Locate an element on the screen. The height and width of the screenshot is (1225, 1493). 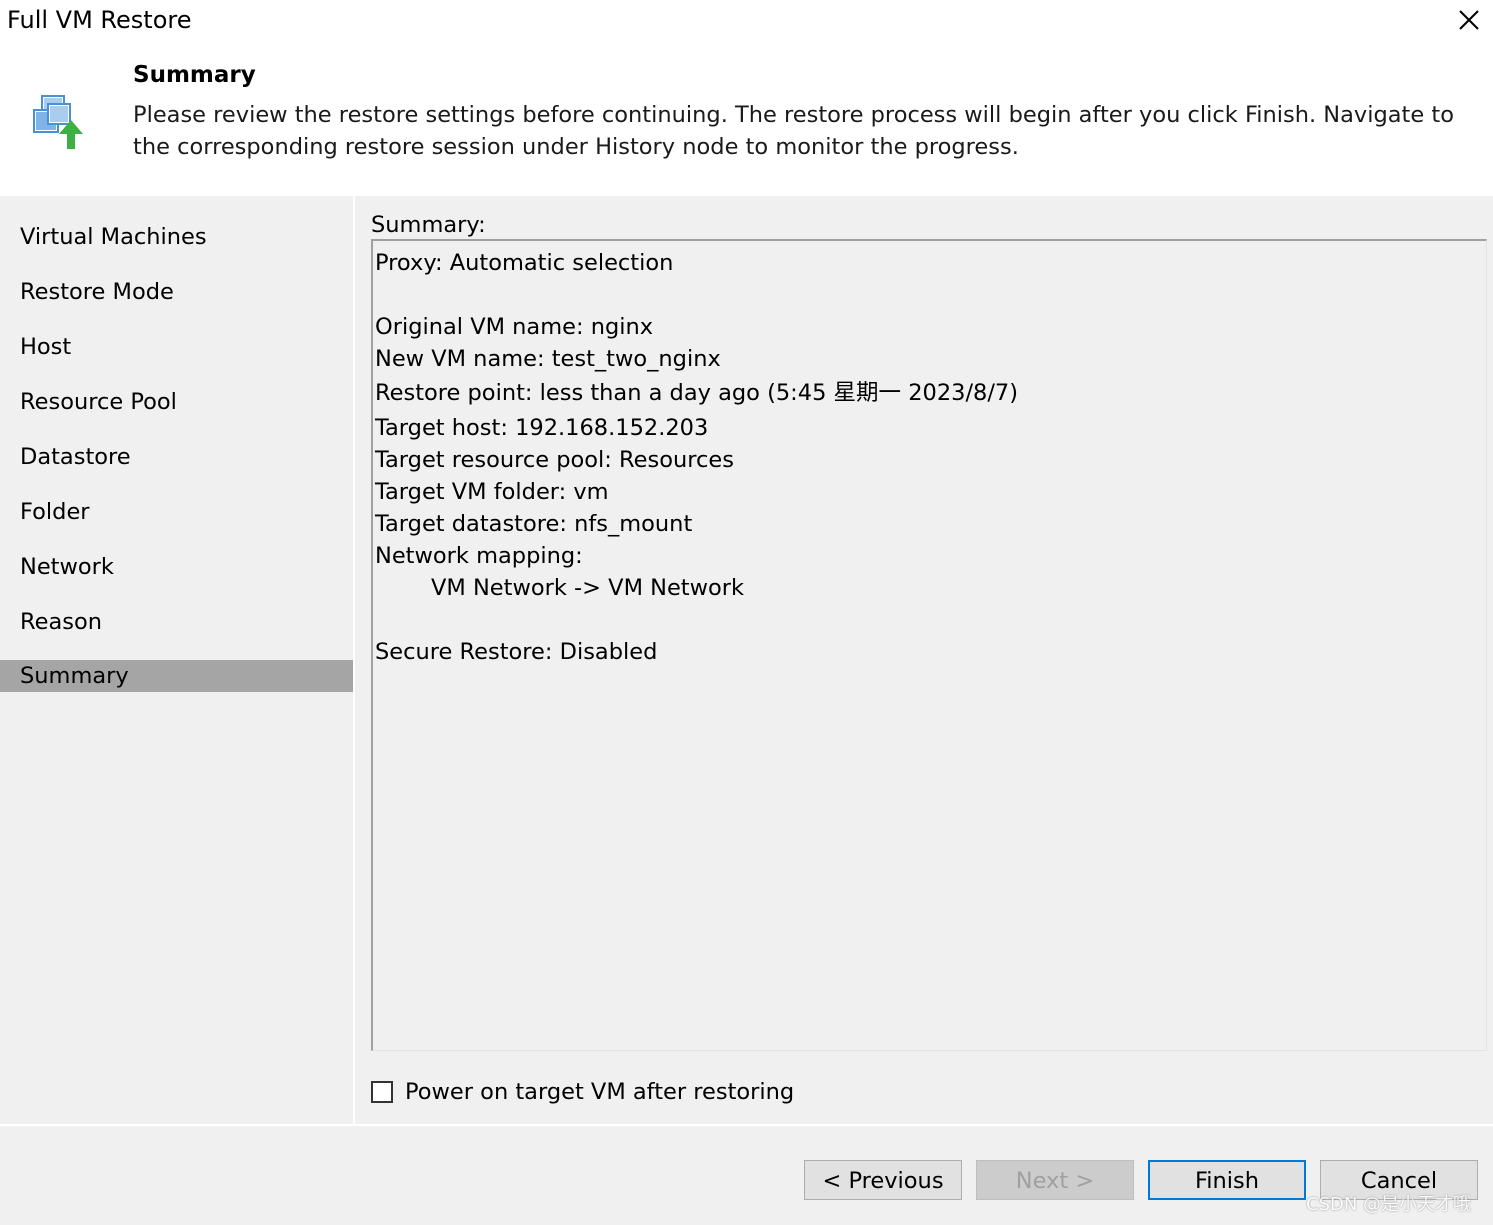
summary-target-pool: Target resource pool: Resources is located at coordinates (554, 460).